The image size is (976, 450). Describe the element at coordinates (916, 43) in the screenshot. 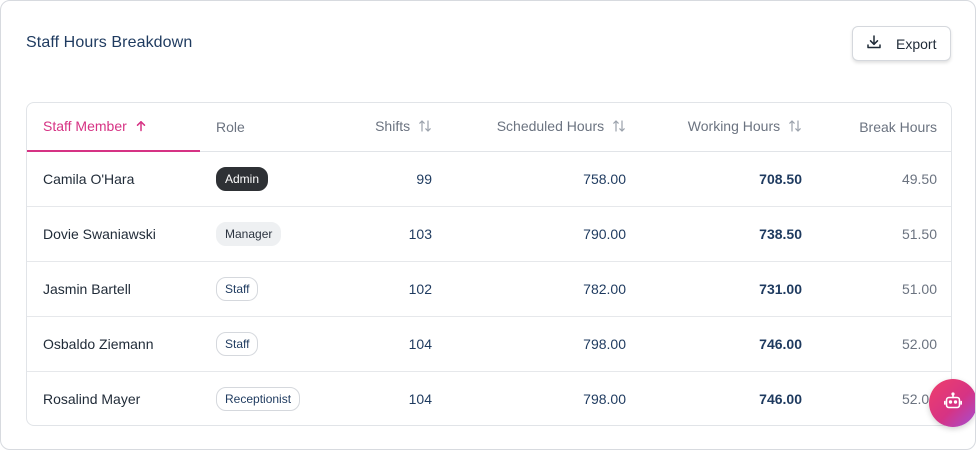

I see `export-label: Export` at that location.